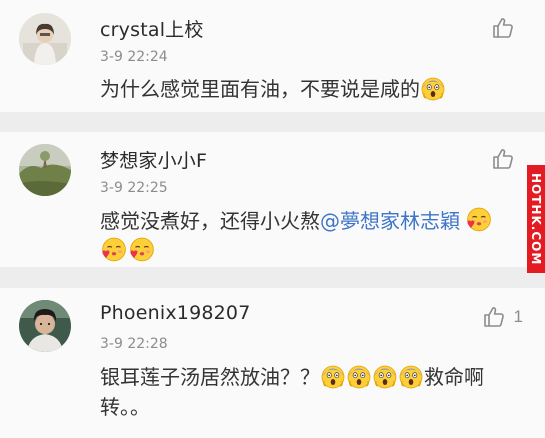  What do you see at coordinates (134, 344) in the screenshot?
I see `timestamp: 3-9 22:28` at bounding box center [134, 344].